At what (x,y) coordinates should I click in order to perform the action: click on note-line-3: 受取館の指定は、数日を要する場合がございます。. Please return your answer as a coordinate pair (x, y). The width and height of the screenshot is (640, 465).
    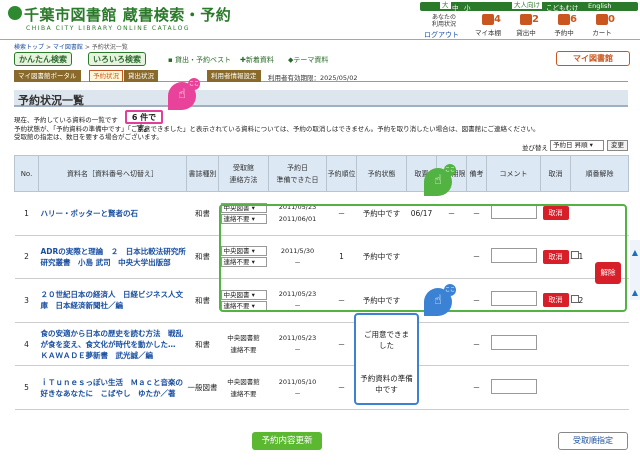
    Looking at the image, I should click on (88, 137).